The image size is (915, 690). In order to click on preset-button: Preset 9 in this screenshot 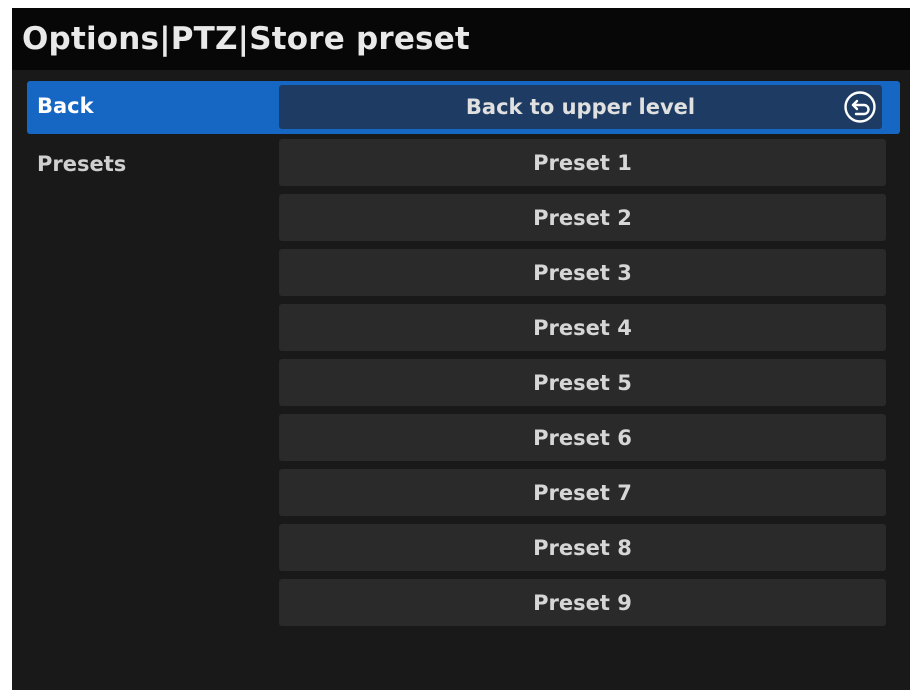, I will do `click(582, 602)`.